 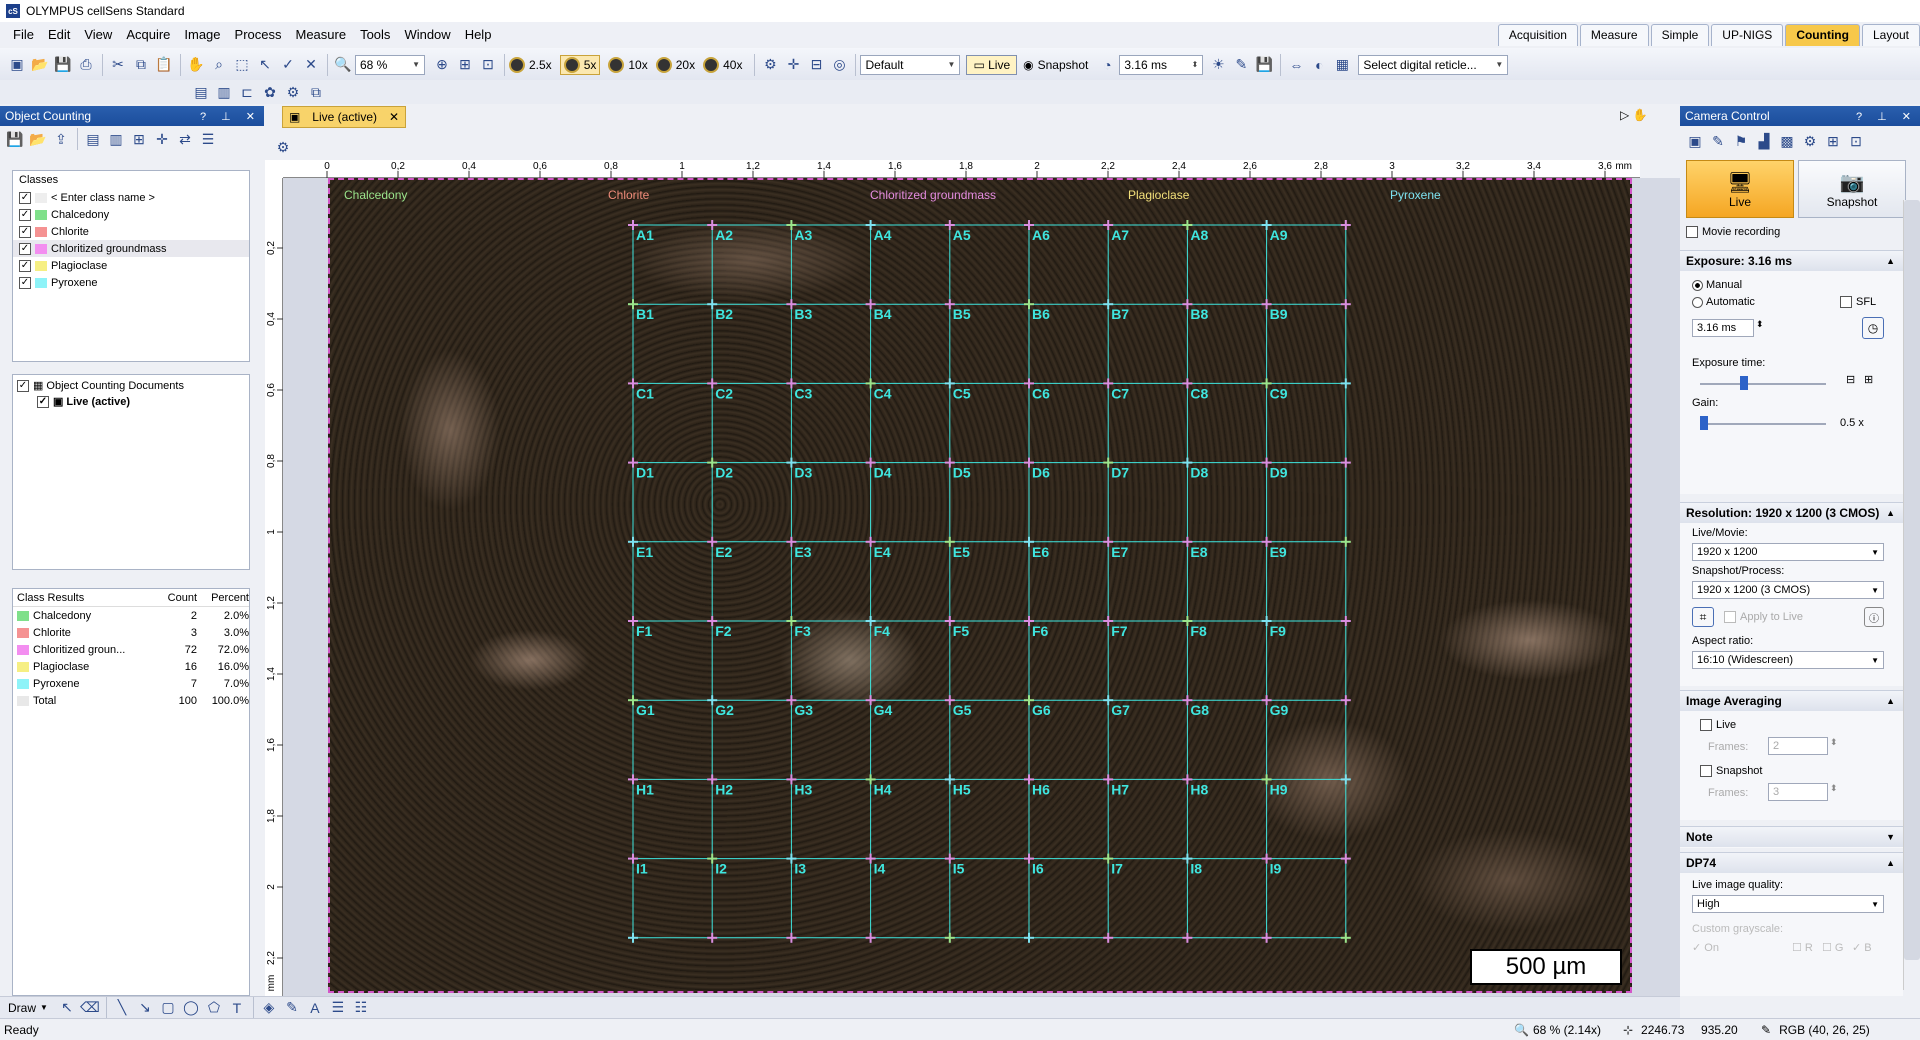 I want to click on copy-icon: ⧉, so click(x=141, y=65).